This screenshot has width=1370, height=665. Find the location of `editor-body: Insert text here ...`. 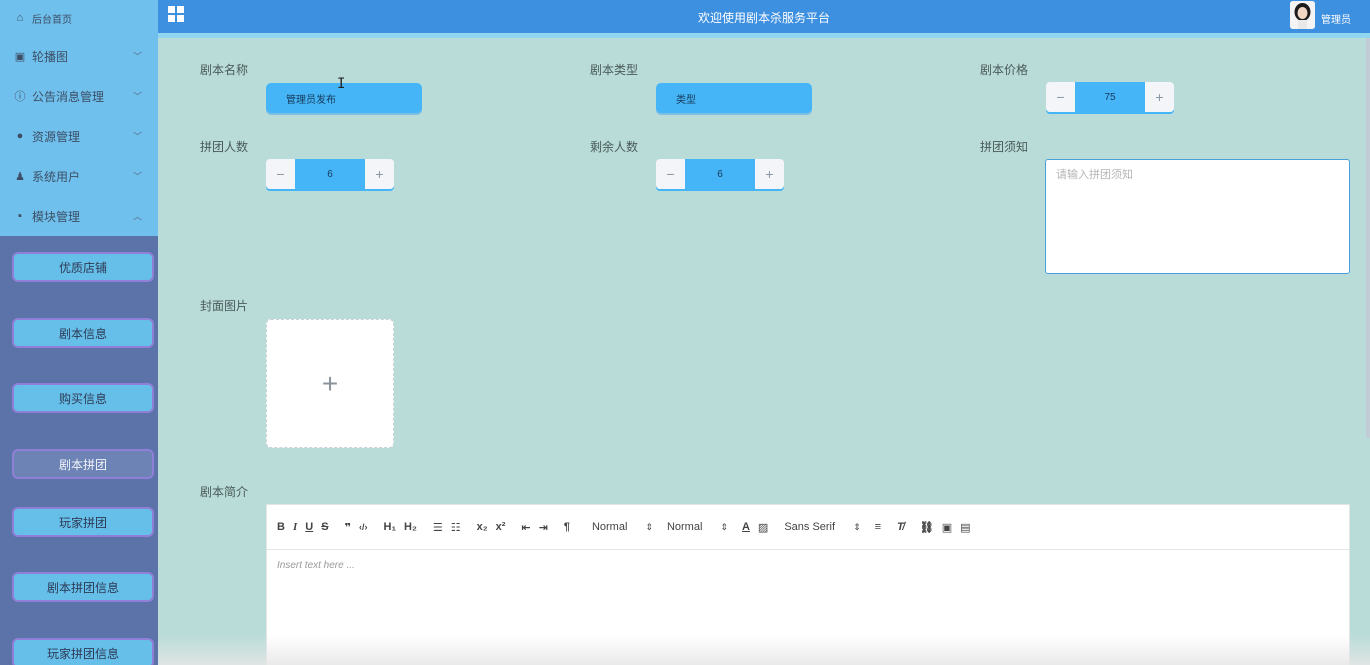

editor-body: Insert text here ... is located at coordinates (808, 565).